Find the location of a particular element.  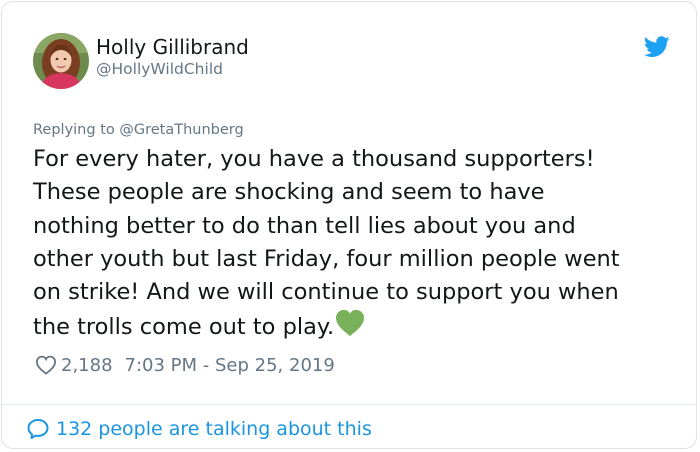

avatar is located at coordinates (61, 61).